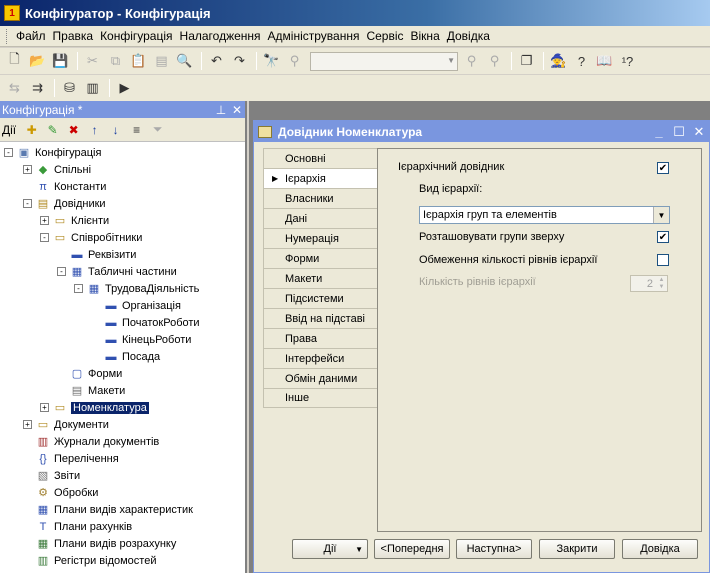 The image size is (710, 573). I want to click on filter-icon: ⏷, so click(157, 129).